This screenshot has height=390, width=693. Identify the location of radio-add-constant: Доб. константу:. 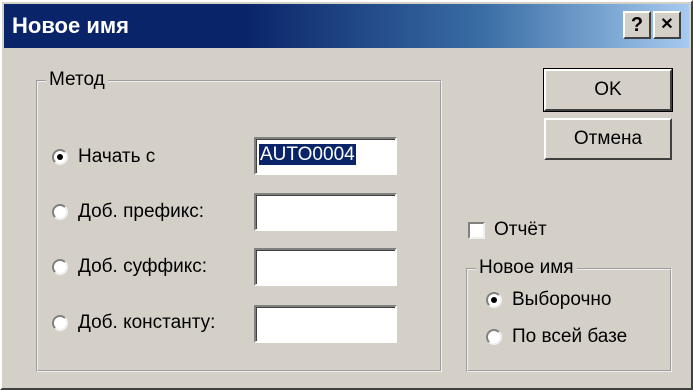
(133, 323).